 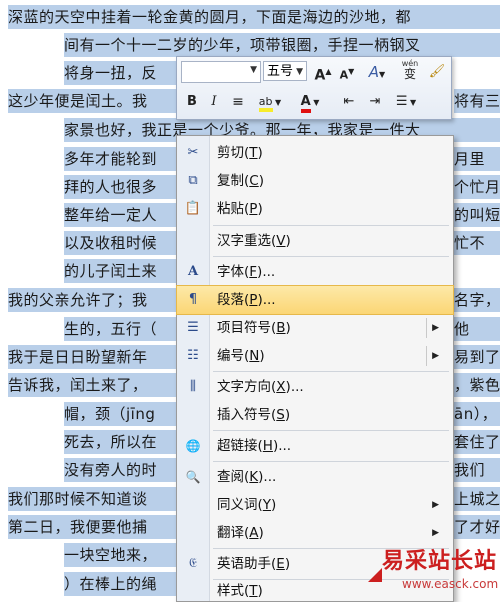 What do you see at coordinates (477, 414) in the screenshot?
I see `text-line-fragment: ān），` at bounding box center [477, 414].